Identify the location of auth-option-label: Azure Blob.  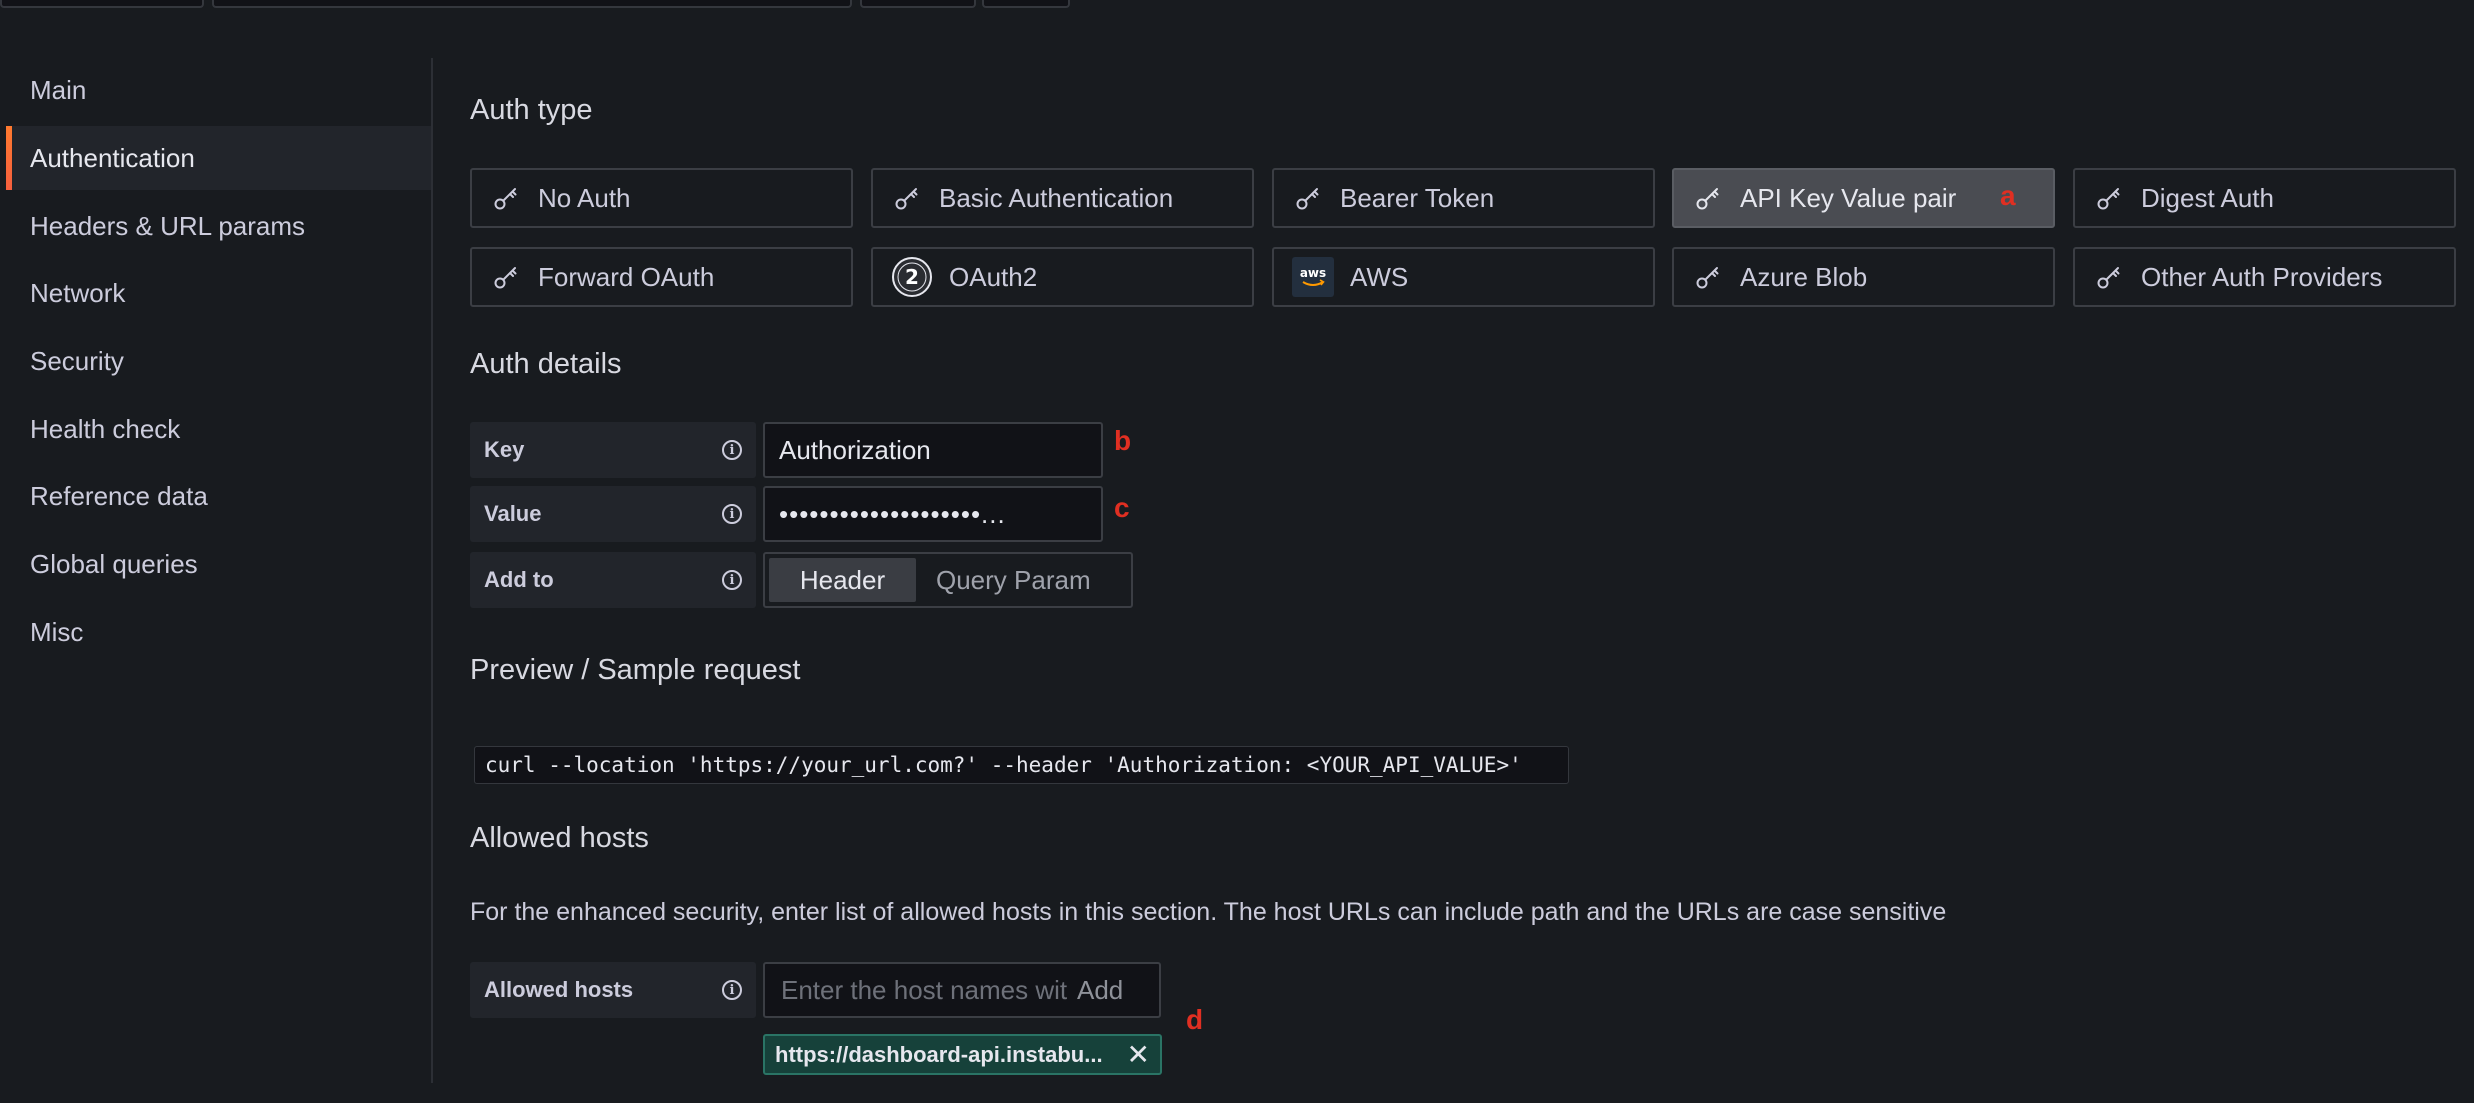
(1804, 276).